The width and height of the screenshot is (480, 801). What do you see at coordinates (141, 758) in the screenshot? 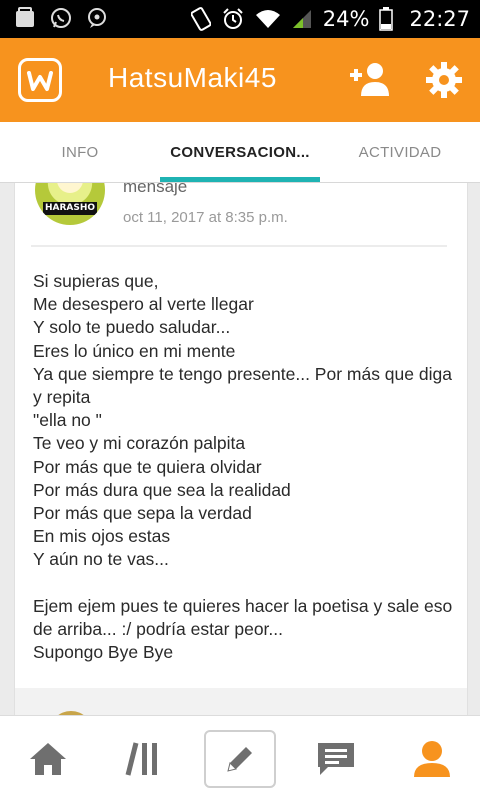
I see `library-icon` at bounding box center [141, 758].